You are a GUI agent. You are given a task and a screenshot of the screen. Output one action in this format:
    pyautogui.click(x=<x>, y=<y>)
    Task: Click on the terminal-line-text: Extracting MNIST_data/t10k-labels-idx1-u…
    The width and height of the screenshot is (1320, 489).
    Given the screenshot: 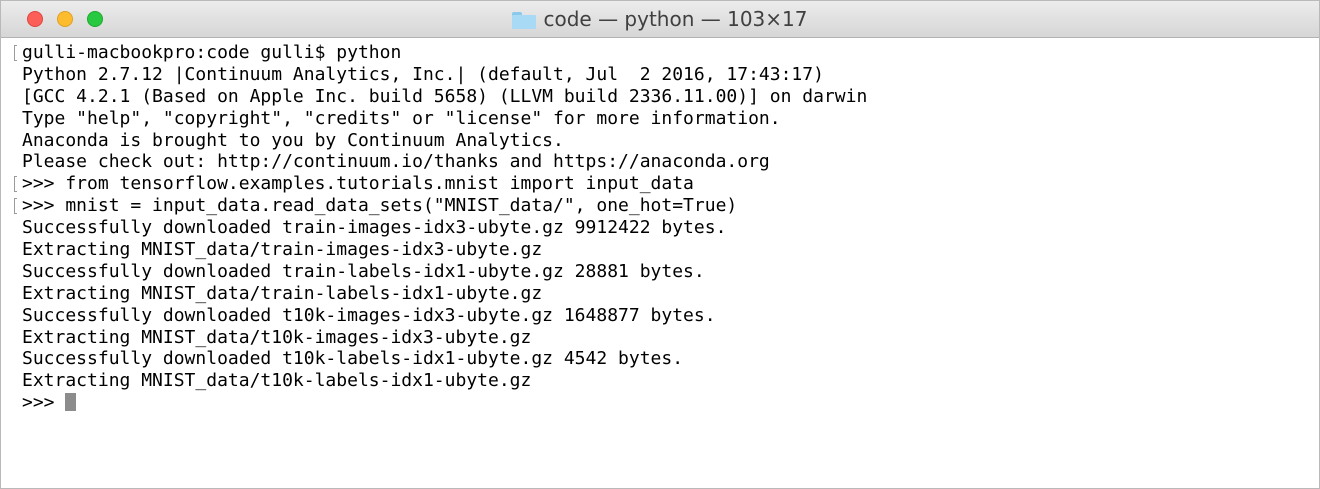 What is the action you would take?
    pyautogui.click(x=277, y=381)
    